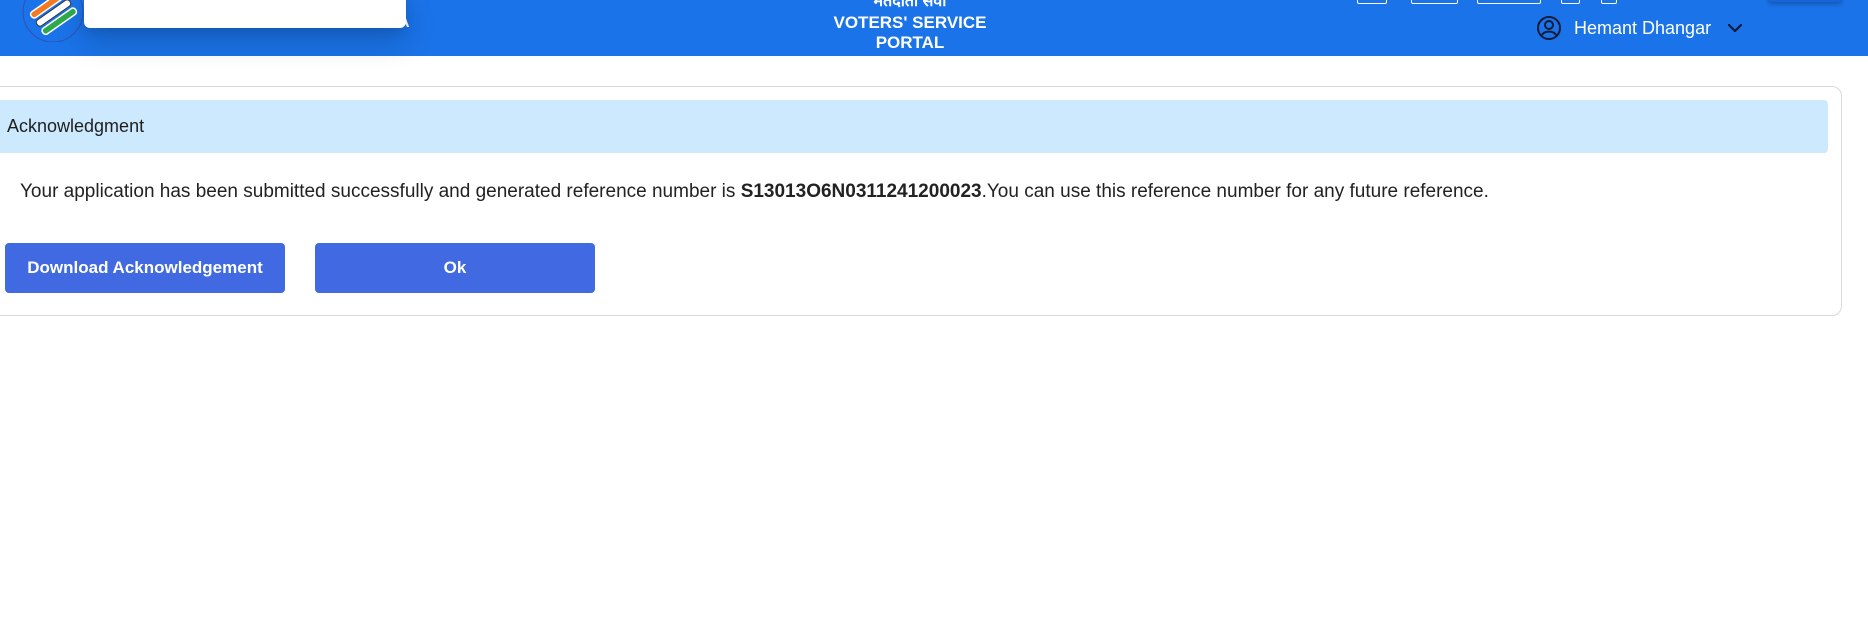  Describe the element at coordinates (1735, 28) in the screenshot. I see `chevron-down-icon` at that location.